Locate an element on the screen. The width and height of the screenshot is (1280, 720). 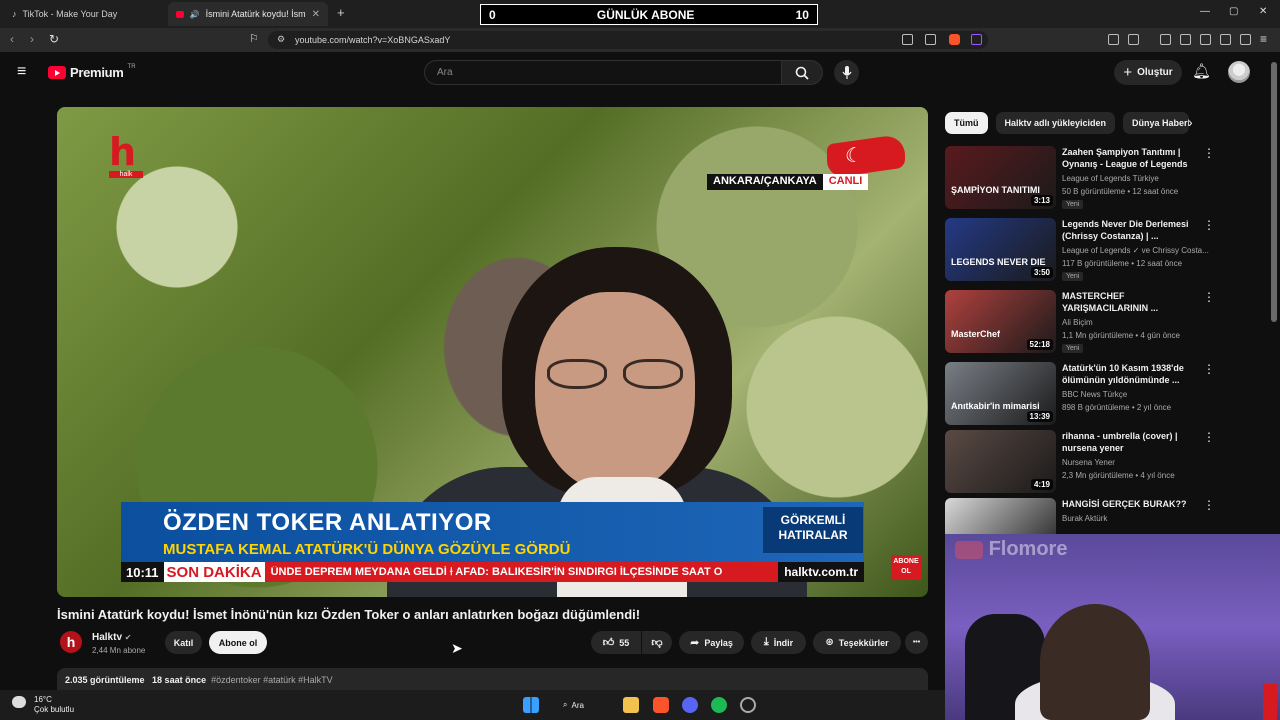
close-tab-icon: ✕ is located at coordinates (316, 14).